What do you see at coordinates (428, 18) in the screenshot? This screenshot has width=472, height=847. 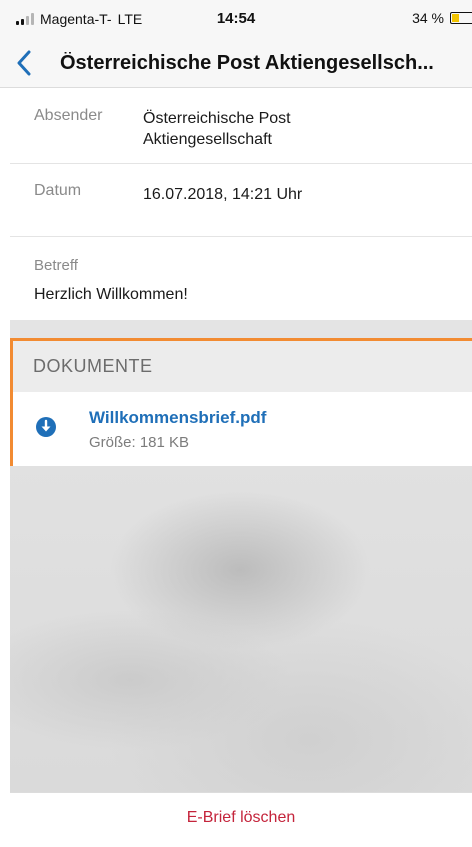 I see `battery-percent: 34 %` at bounding box center [428, 18].